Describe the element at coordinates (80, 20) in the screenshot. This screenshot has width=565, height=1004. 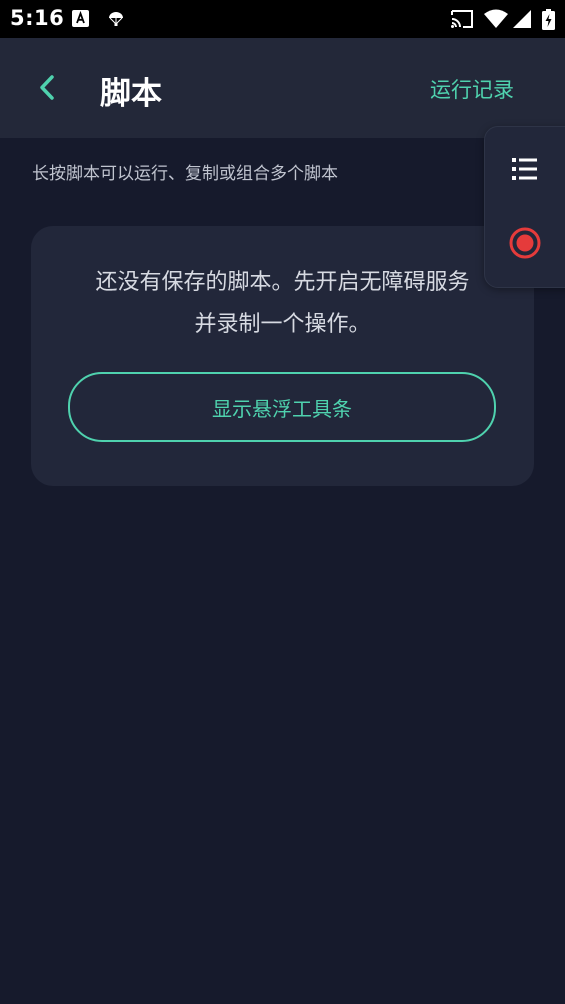
I see `text-a-icon` at that location.